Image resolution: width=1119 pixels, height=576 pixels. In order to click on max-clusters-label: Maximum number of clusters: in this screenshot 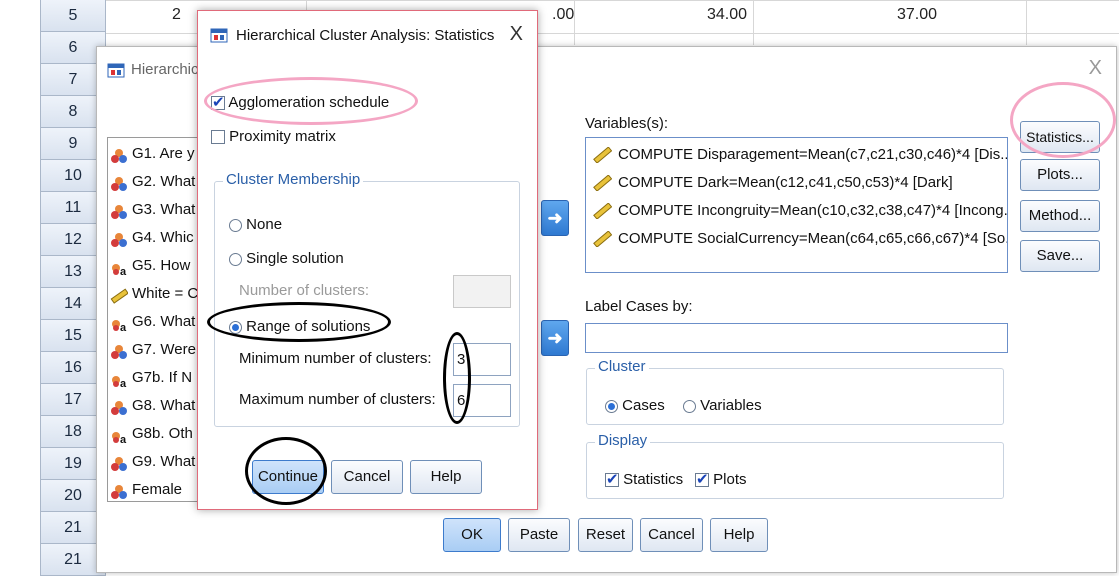, I will do `click(337, 399)`.